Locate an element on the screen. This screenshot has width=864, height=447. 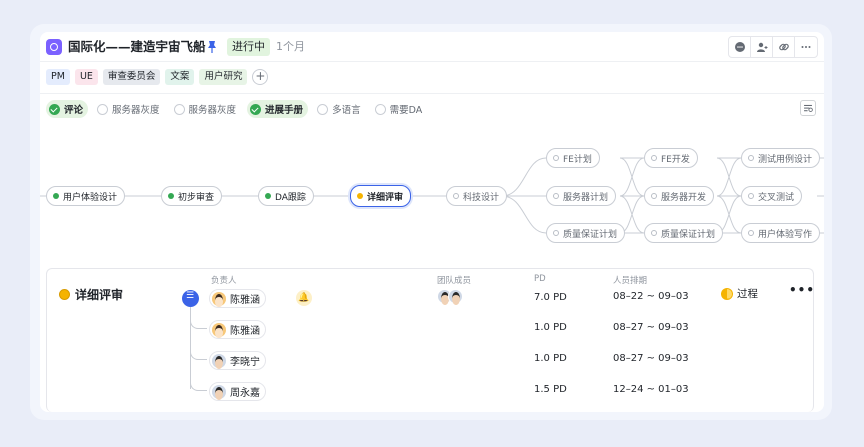
filter-label: 评论 is located at coordinates (74, 110).